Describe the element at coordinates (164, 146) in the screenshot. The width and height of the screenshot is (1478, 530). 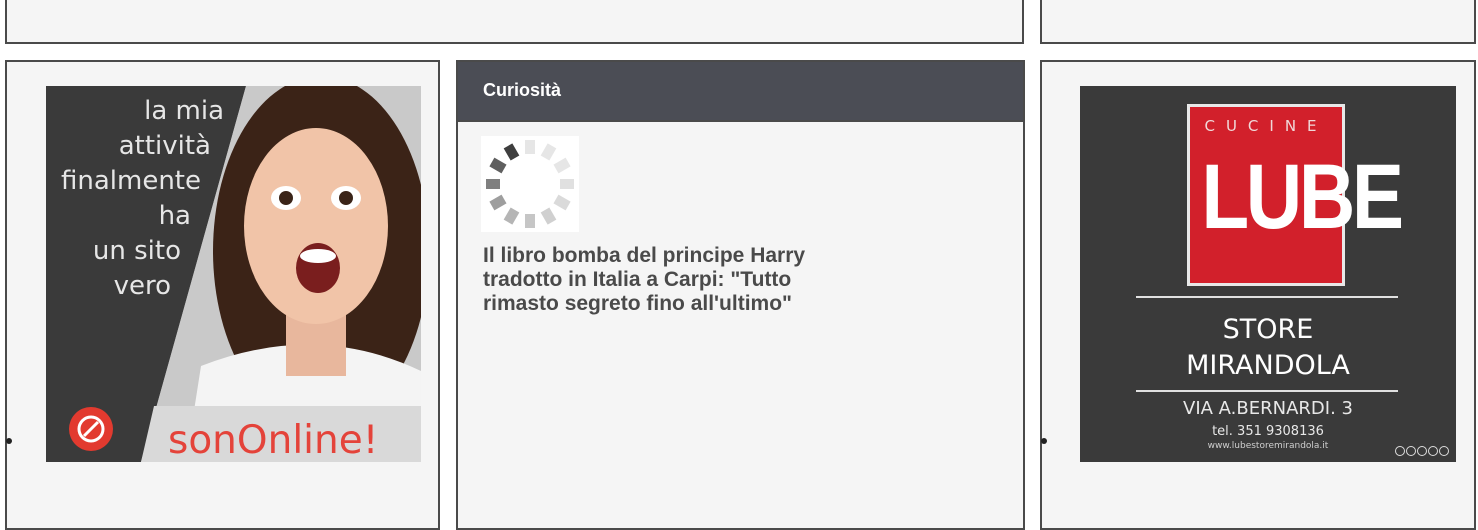
I see `ad-tagline-line: attività` at that location.